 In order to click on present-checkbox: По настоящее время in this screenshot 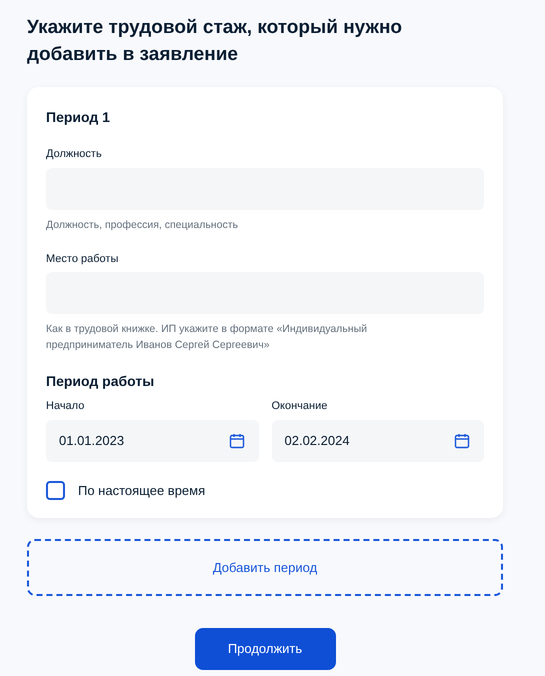, I will do `click(265, 490)`.